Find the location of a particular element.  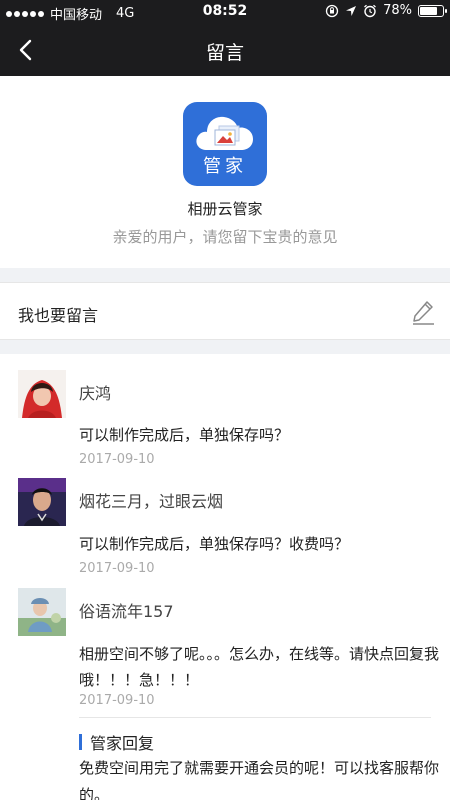

location-icon is located at coordinates (351, 10).